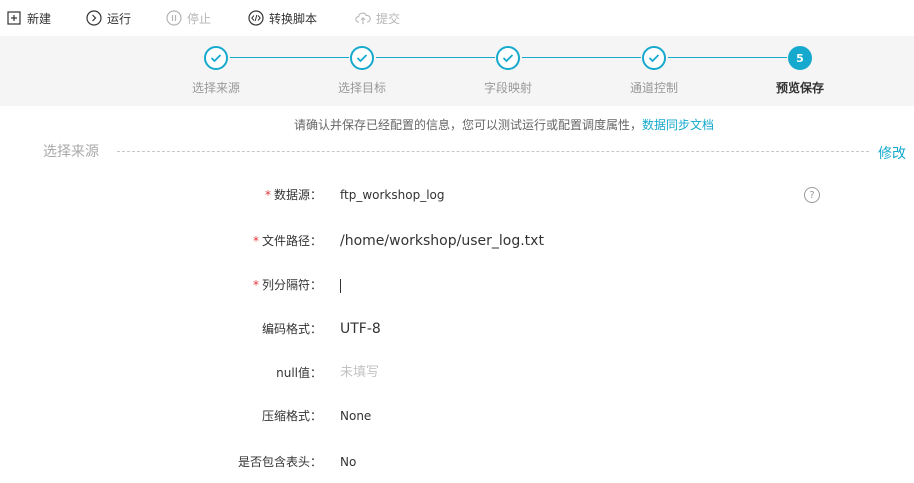  I want to click on stop-button: 停止, so click(188, 18).